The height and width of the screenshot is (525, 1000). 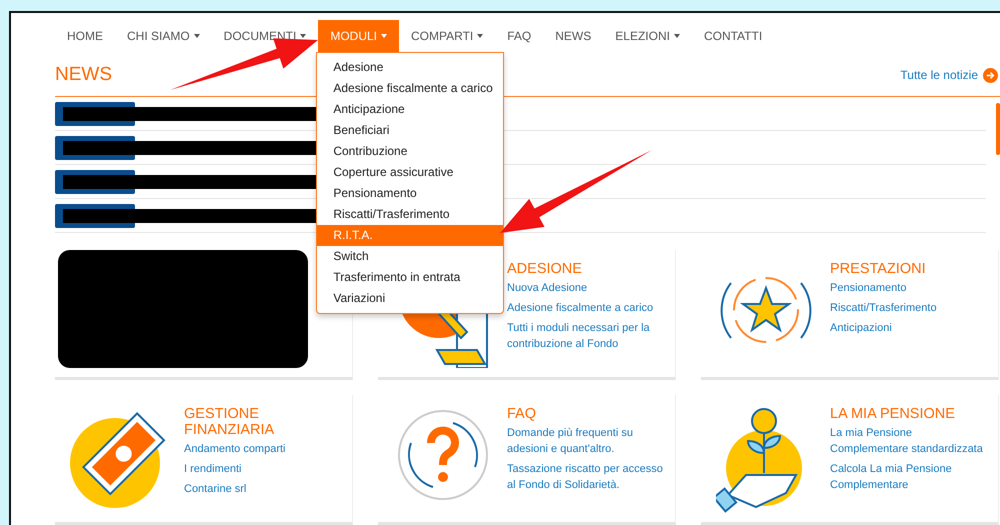 I want to click on nav-item: NEWS, so click(x=573, y=36).